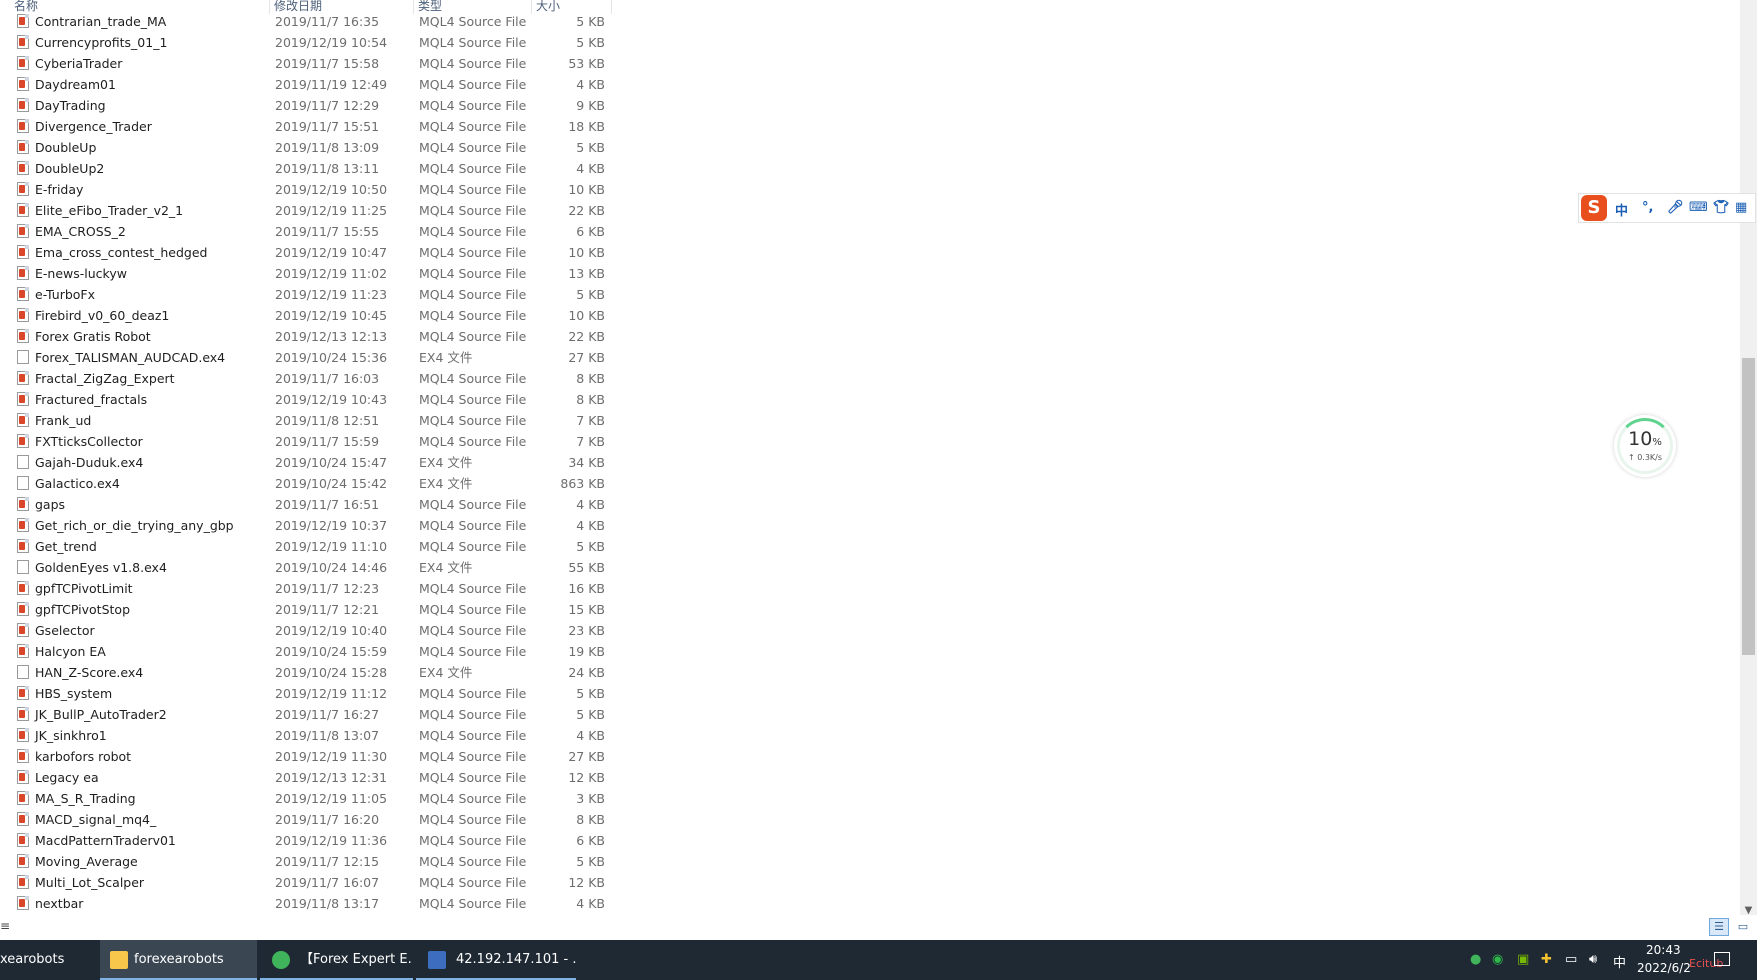 The width and height of the screenshot is (1757, 980). What do you see at coordinates (306, 504) in the screenshot?
I see `file-row: gaps 2019/11/7 16:51 MQL4 Source File 4 KB` at bounding box center [306, 504].